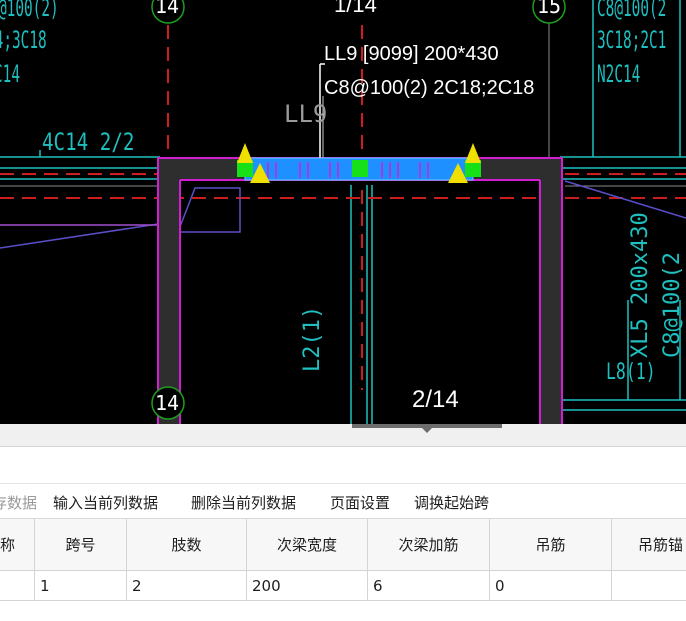  Describe the element at coordinates (551, 545) in the screenshot. I see `column-header-hanger: 吊筋` at that location.